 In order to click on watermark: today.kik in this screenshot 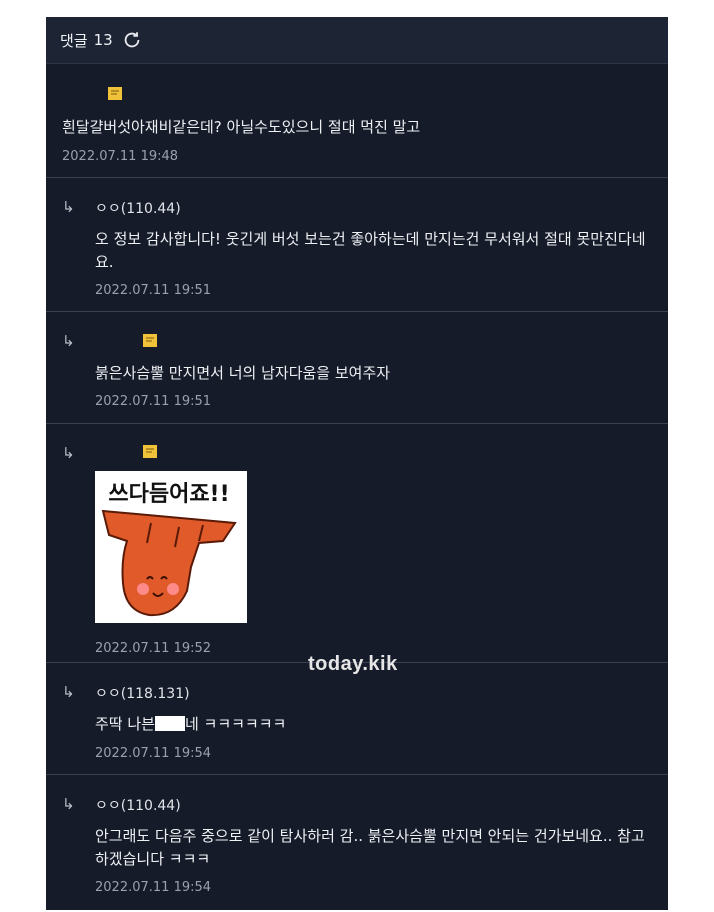, I will do `click(353, 664)`.